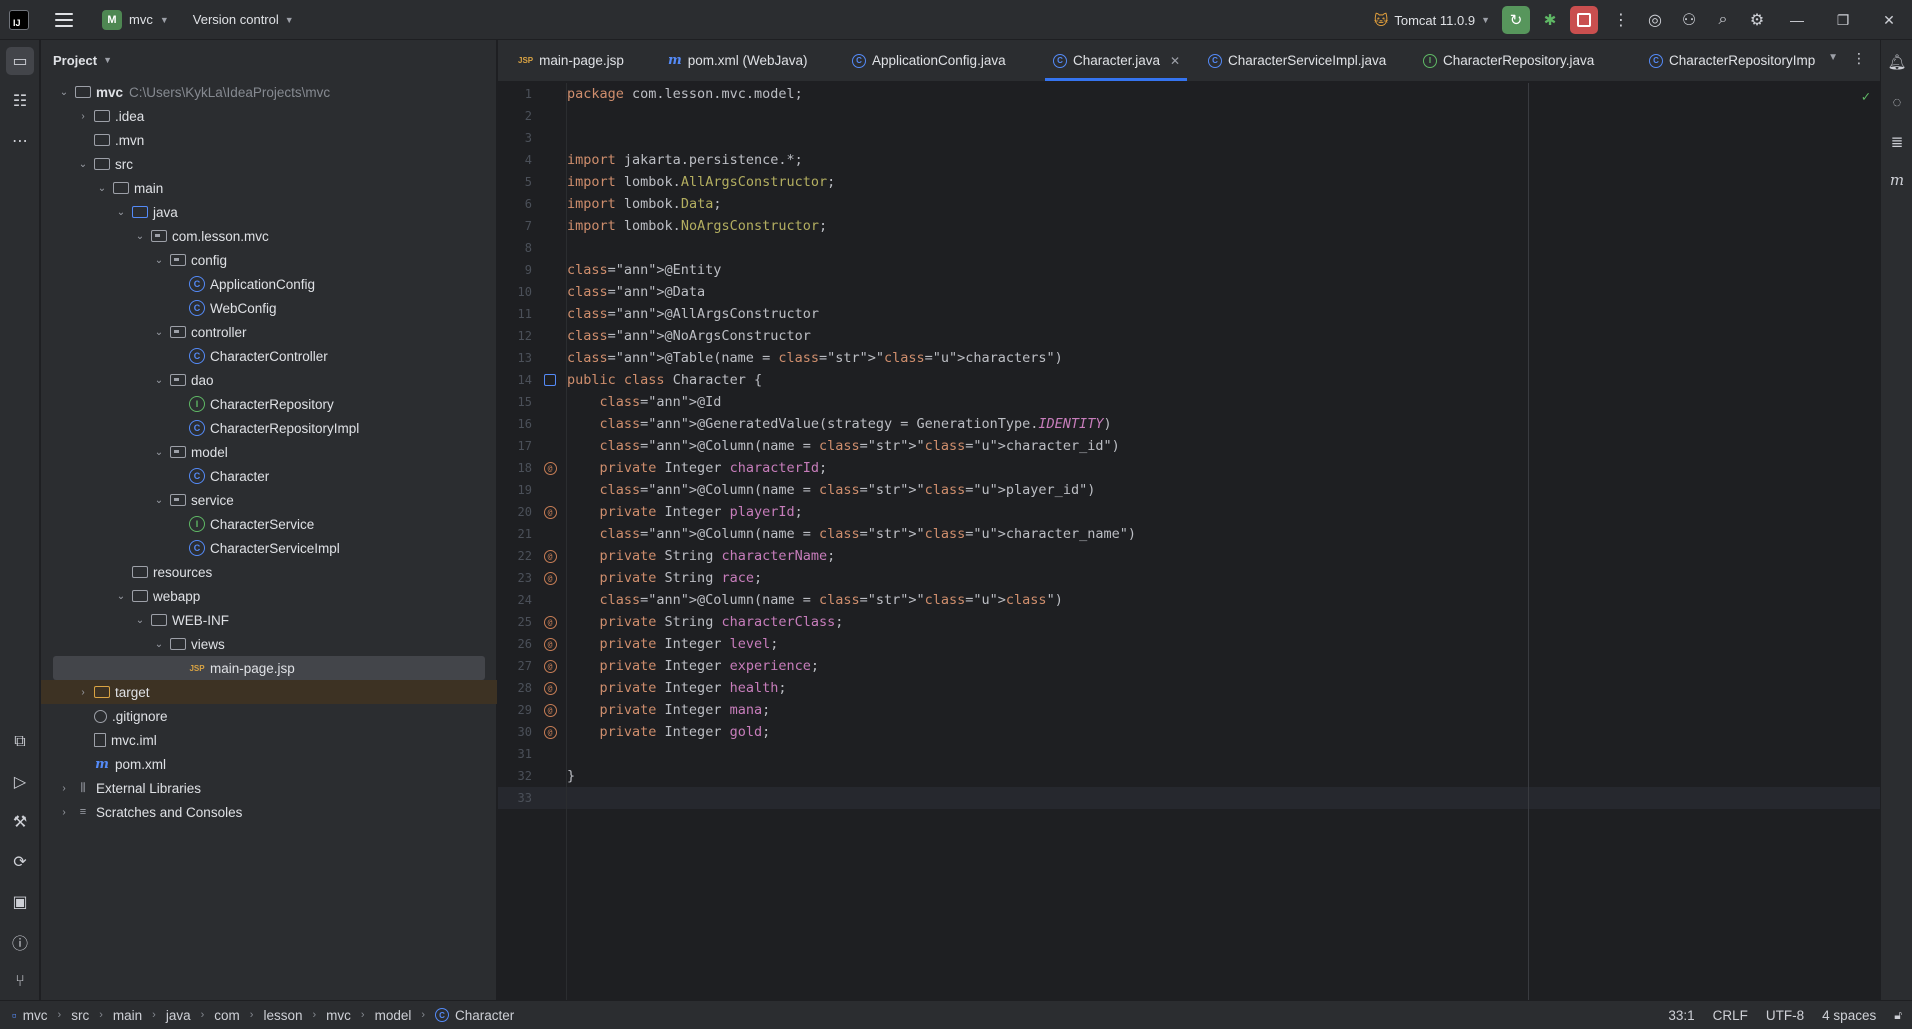  Describe the element at coordinates (1833, 57) in the screenshot. I see `tabs-dropdown-chevron-icon: ▼` at that location.